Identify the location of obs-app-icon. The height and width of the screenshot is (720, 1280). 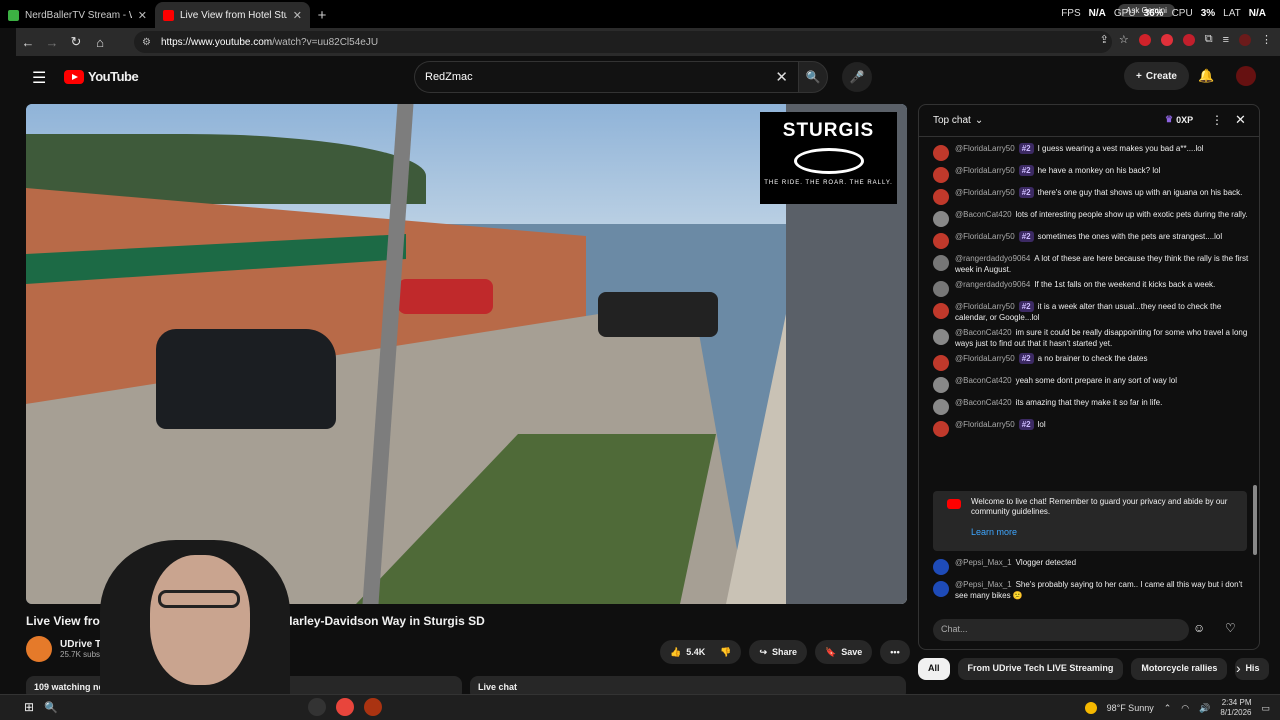
(316, 707).